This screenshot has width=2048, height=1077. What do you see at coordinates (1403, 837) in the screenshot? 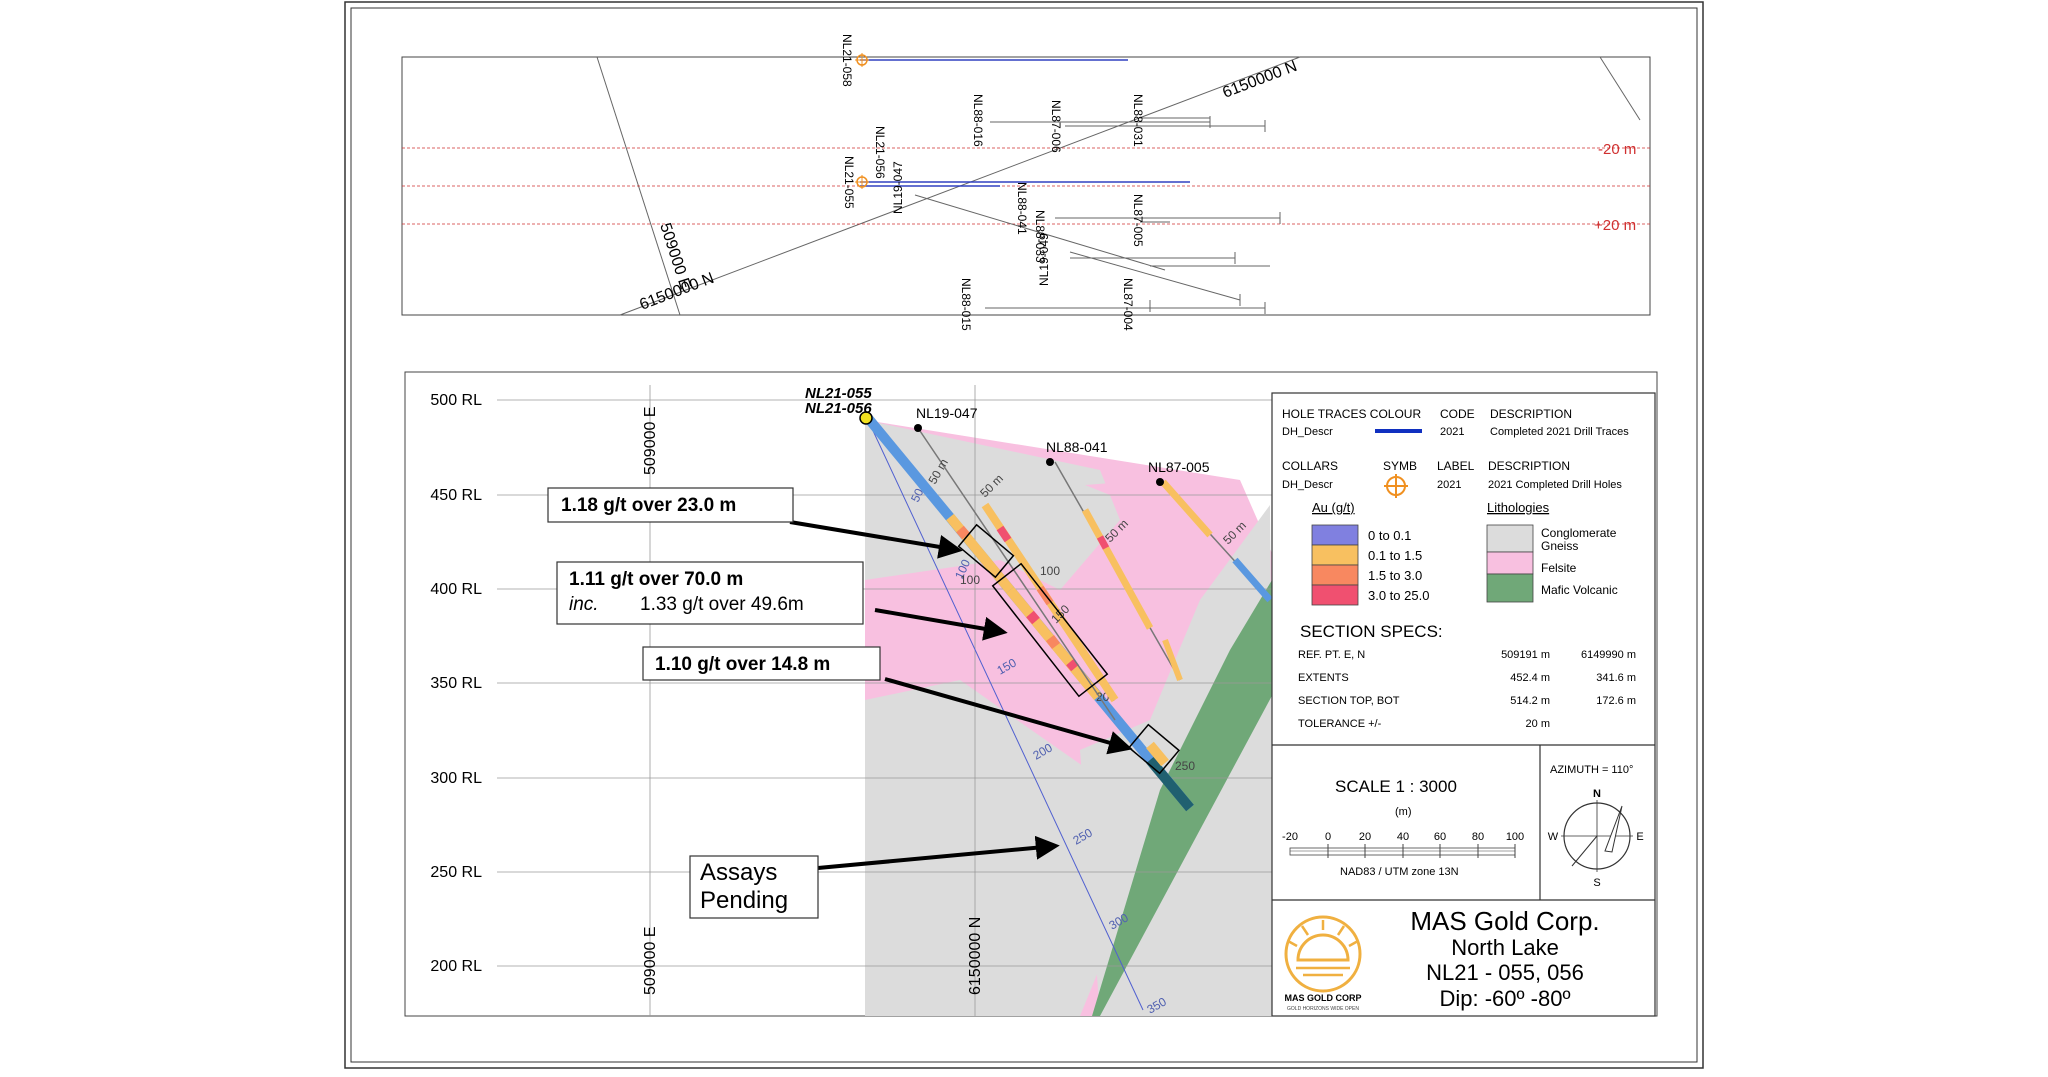
I see `scale-tick-3: 40` at bounding box center [1403, 837].